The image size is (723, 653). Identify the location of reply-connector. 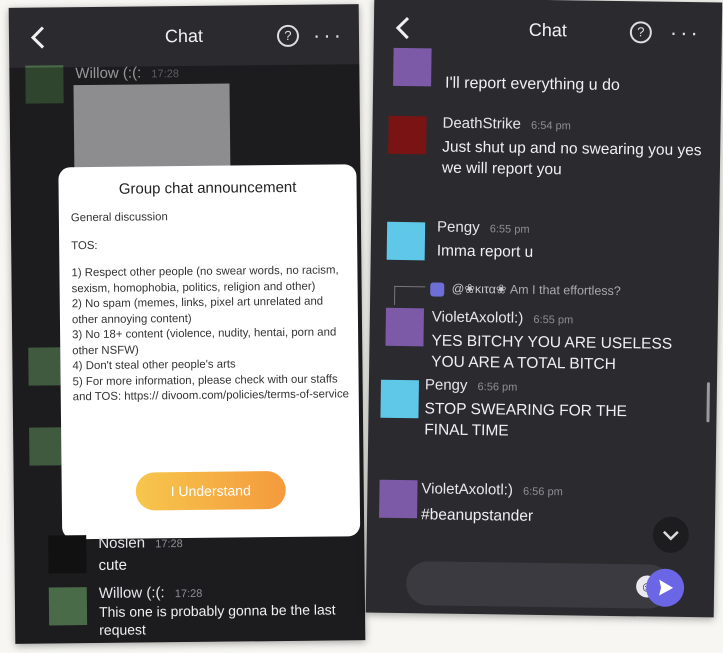
(410, 295).